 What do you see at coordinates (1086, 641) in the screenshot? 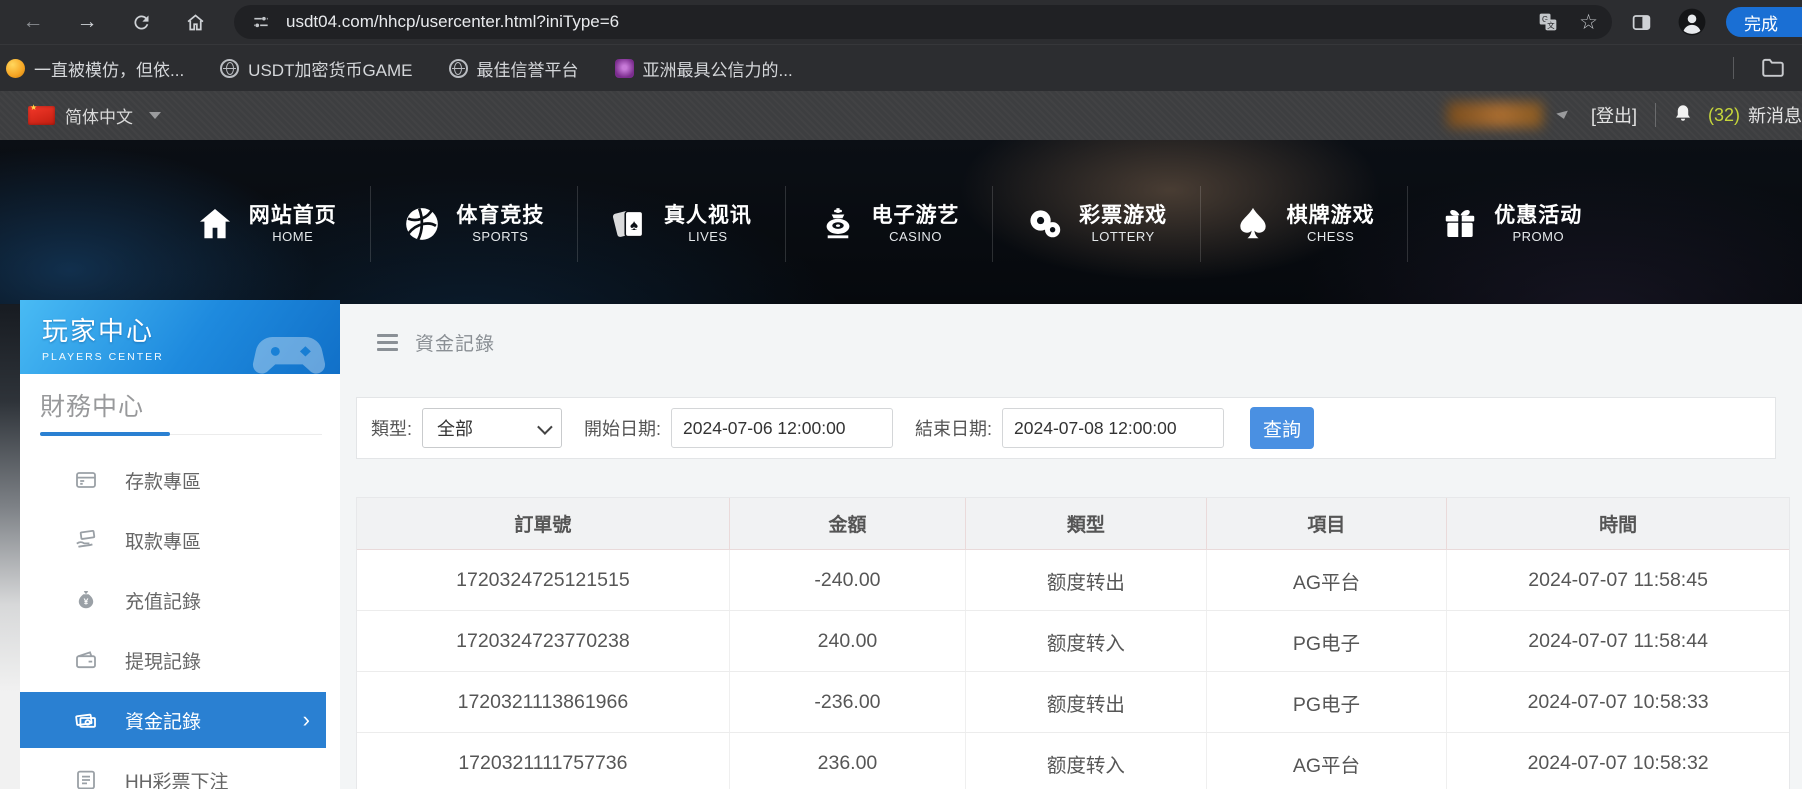
I see `table-cell: 额度转入` at bounding box center [1086, 641].